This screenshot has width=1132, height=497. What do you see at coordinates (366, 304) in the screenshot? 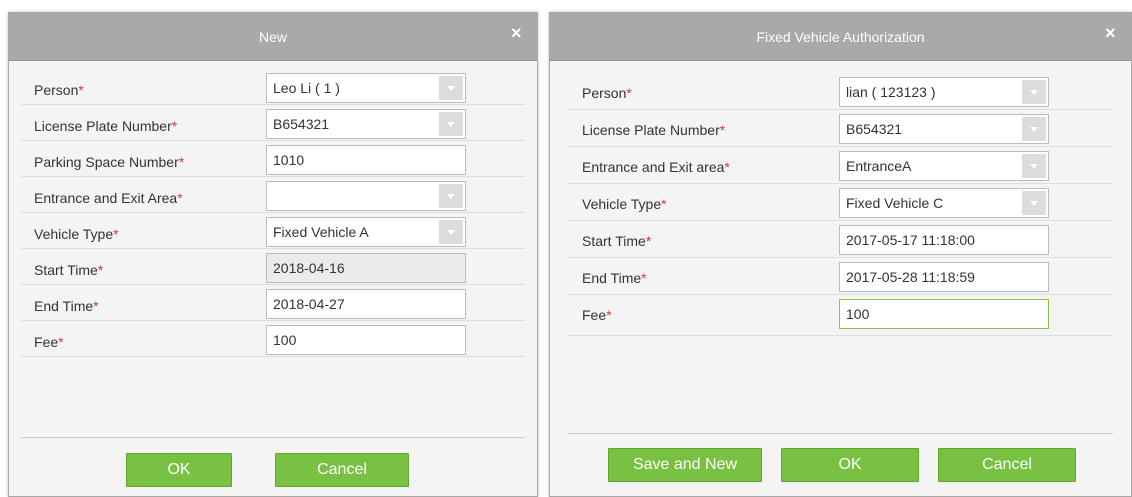
I see `end-time-input: 2018-04-27` at bounding box center [366, 304].